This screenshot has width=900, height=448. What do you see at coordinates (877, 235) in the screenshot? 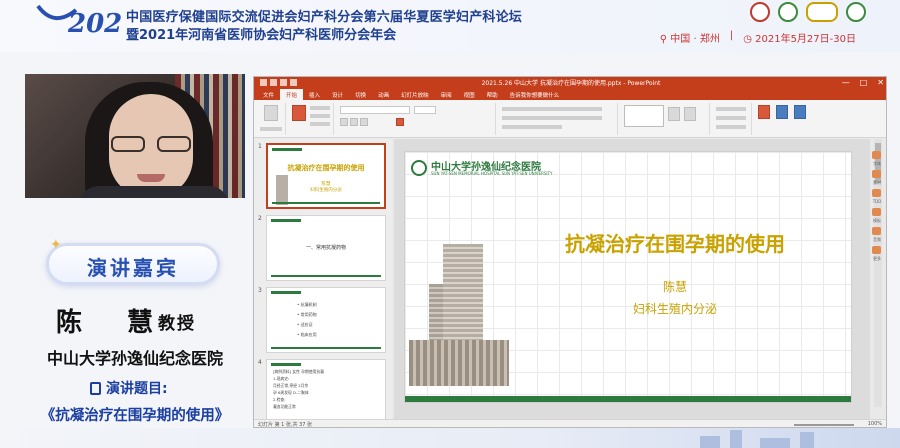
I see `rail-item-audio: 音频` at bounding box center [877, 235].